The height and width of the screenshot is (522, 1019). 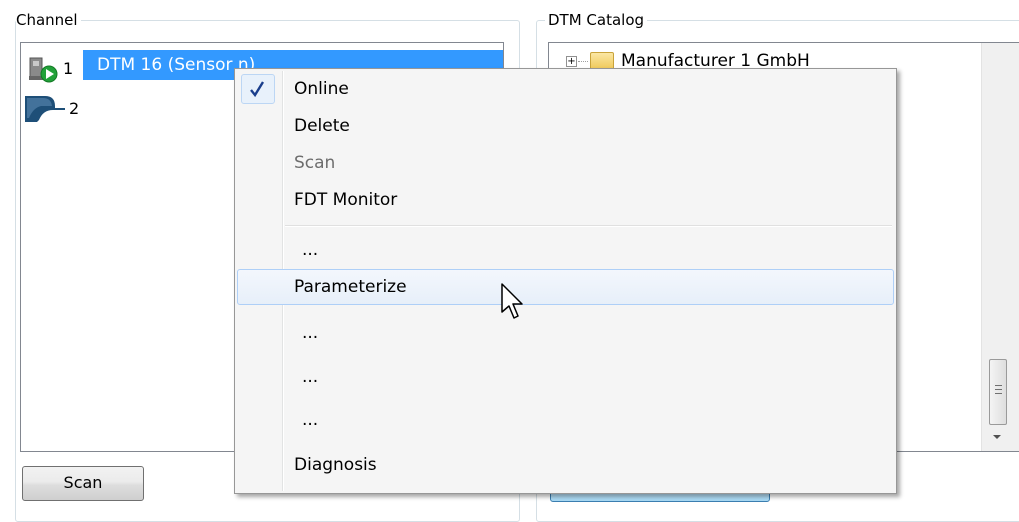 What do you see at coordinates (565, 465) in the screenshot?
I see `menu-item-diagnosis: Diagnosis` at bounding box center [565, 465].